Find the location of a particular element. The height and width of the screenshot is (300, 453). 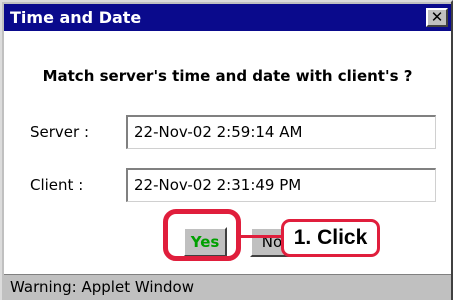

close-button: ✕ is located at coordinates (437, 17).